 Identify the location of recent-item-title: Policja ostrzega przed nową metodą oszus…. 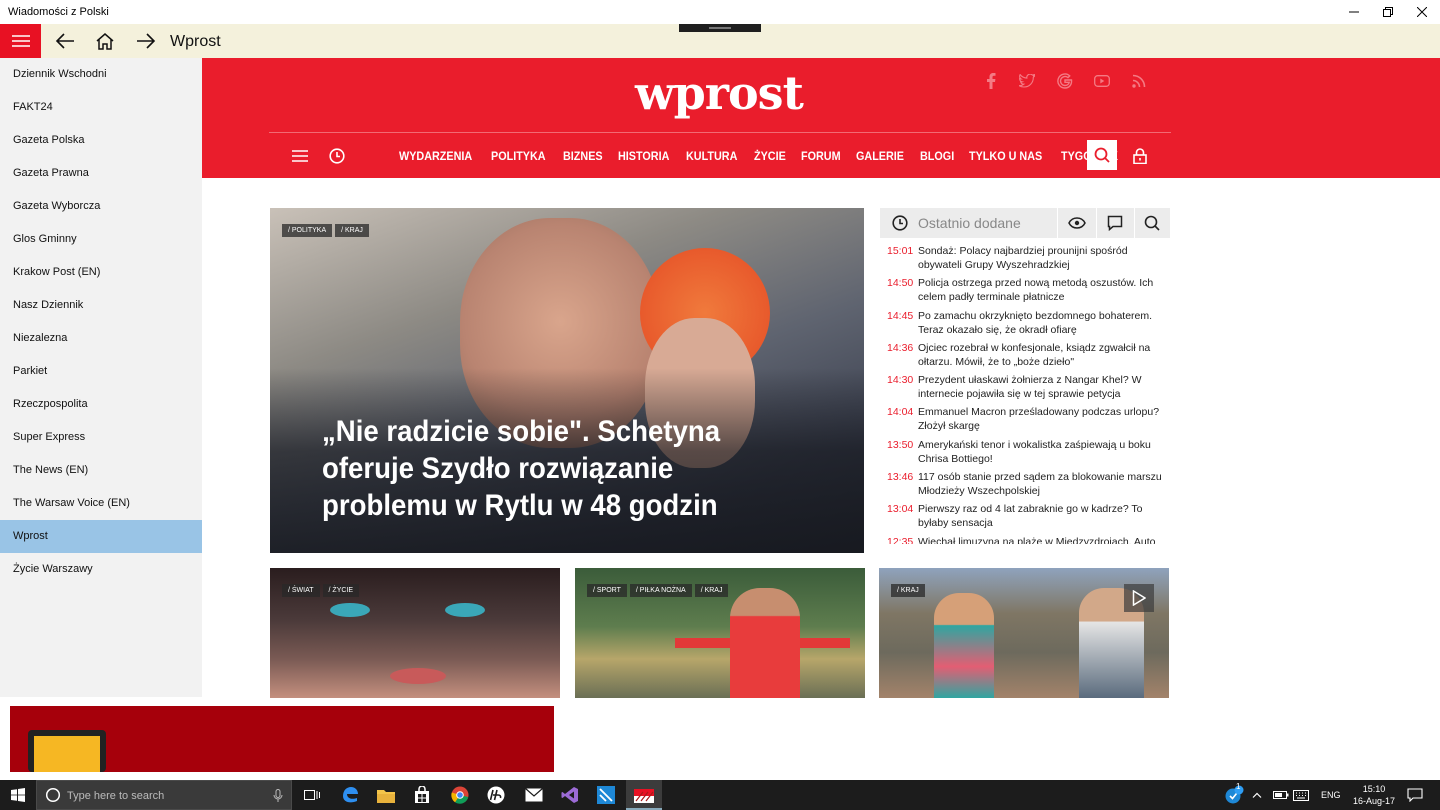
(1043, 292).